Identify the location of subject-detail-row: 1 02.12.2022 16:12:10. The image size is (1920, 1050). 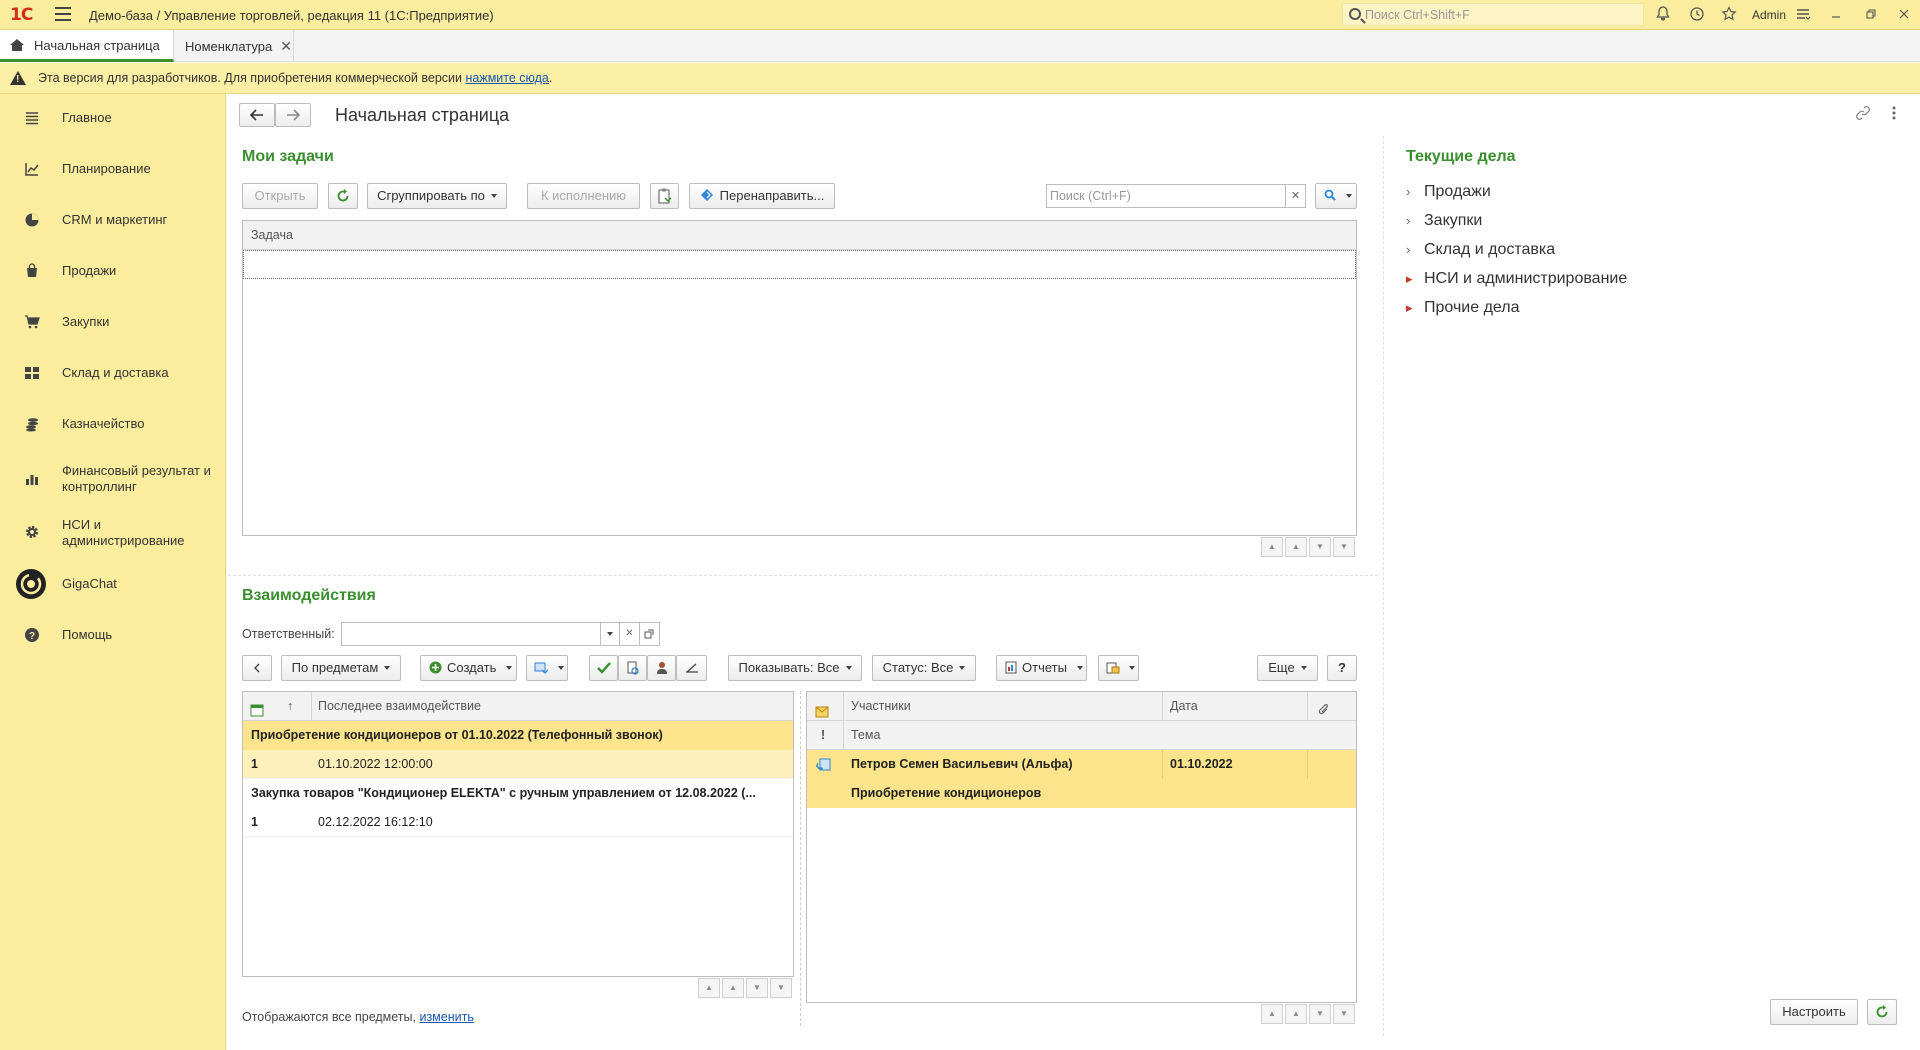
(518, 822).